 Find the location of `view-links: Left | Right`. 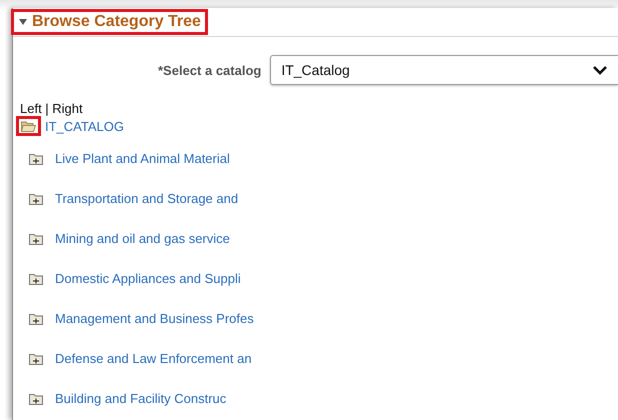

view-links: Left | Right is located at coordinates (51, 108).